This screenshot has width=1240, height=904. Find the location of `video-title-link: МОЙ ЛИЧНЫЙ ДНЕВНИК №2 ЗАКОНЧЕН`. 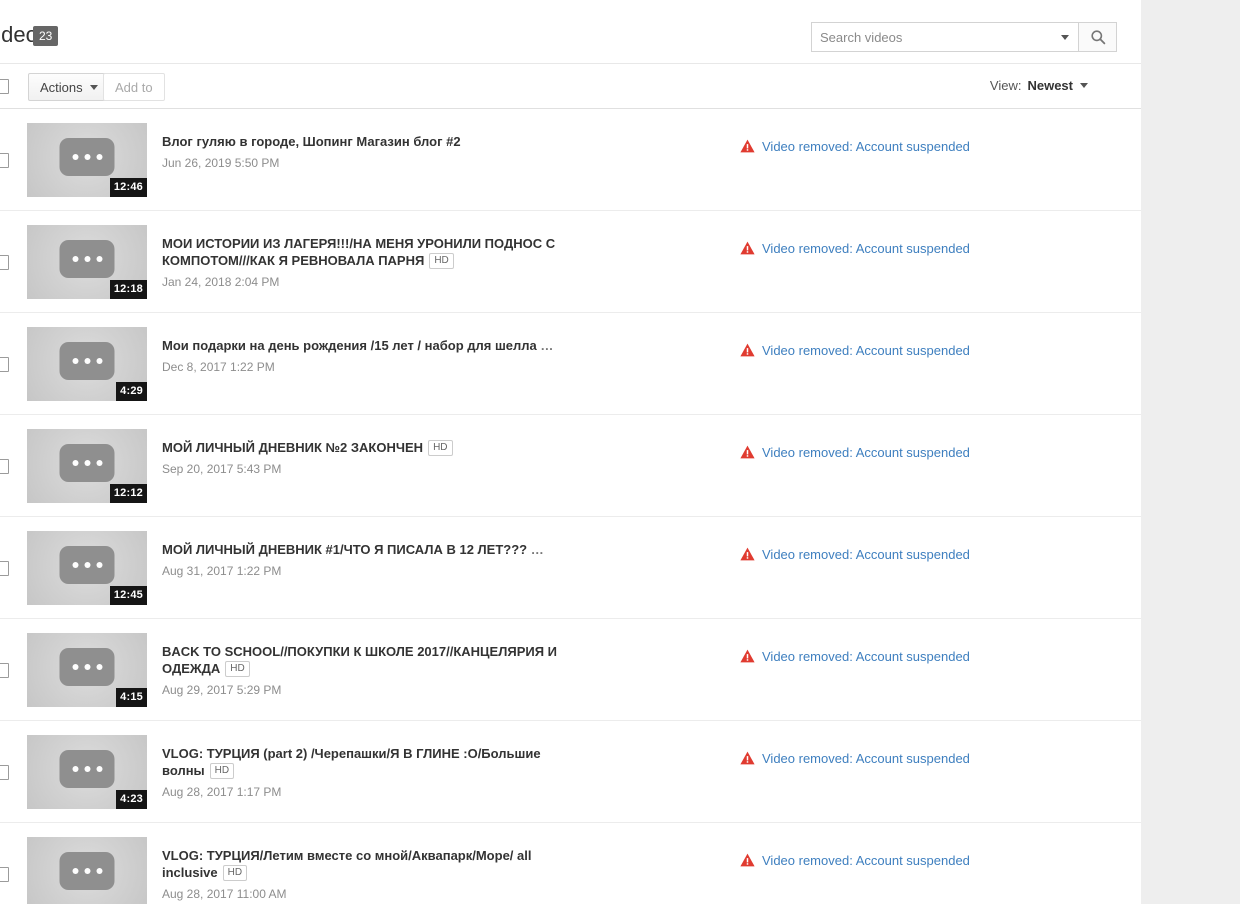

video-title-link: МОЙ ЛИЧНЫЙ ДНЕВНИК №2 ЗАКОНЧЕН is located at coordinates (292, 447).